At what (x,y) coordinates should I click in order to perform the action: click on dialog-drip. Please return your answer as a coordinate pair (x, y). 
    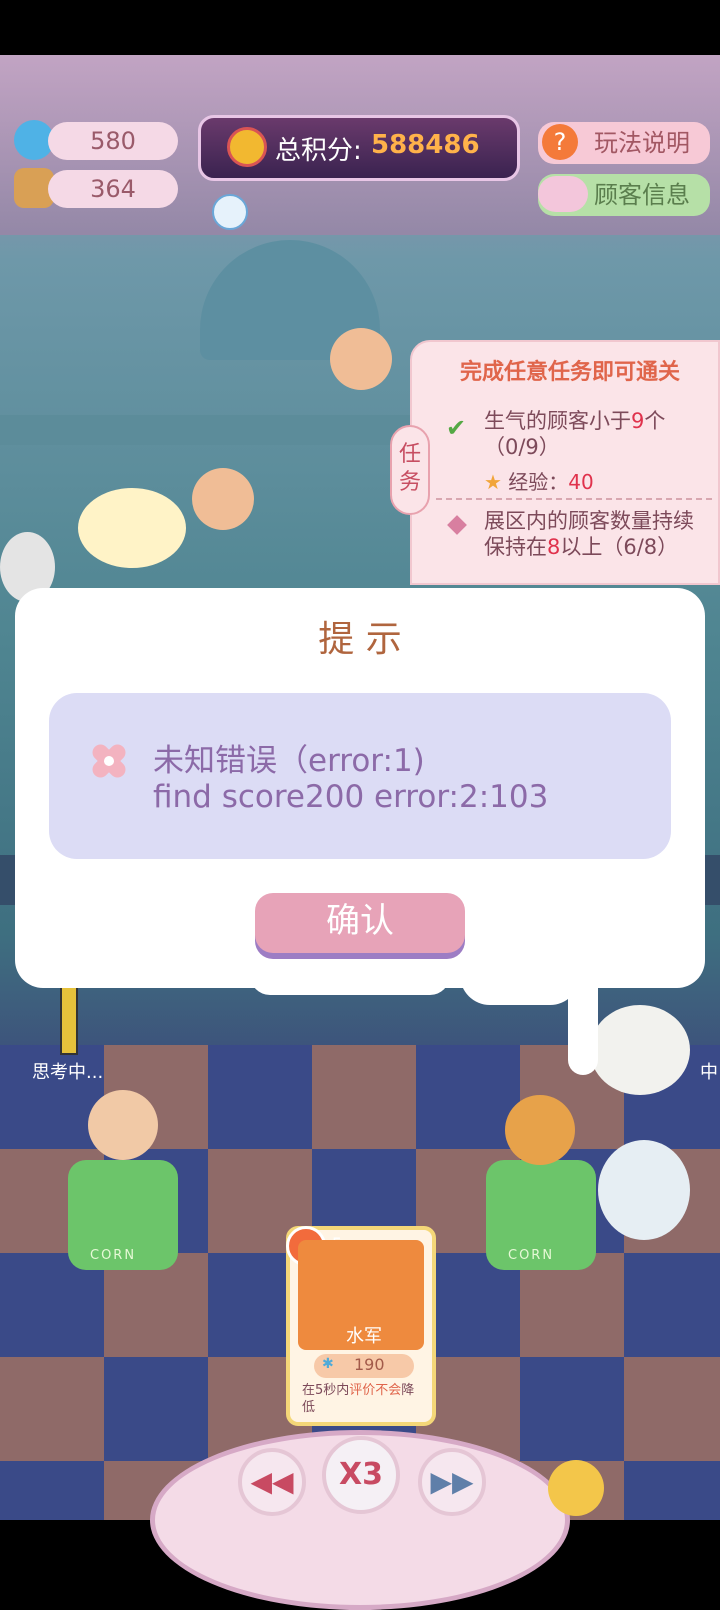
    Looking at the image, I should click on (583, 1025).